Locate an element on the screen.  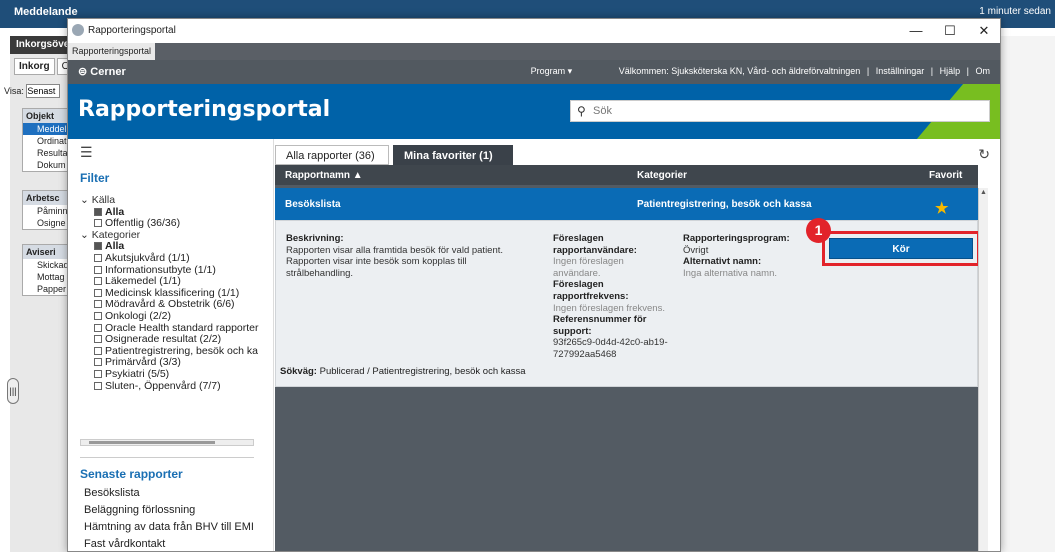
tab-my-favorites: Mina favoriter (1) is located at coordinates (453, 155).